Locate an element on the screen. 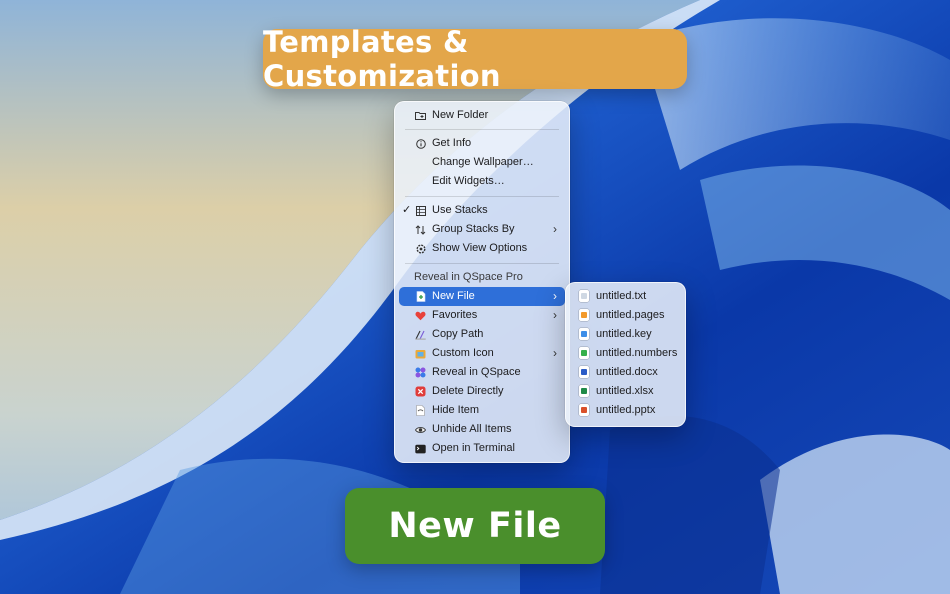  checkmark-icon: ✓ is located at coordinates (407, 210).